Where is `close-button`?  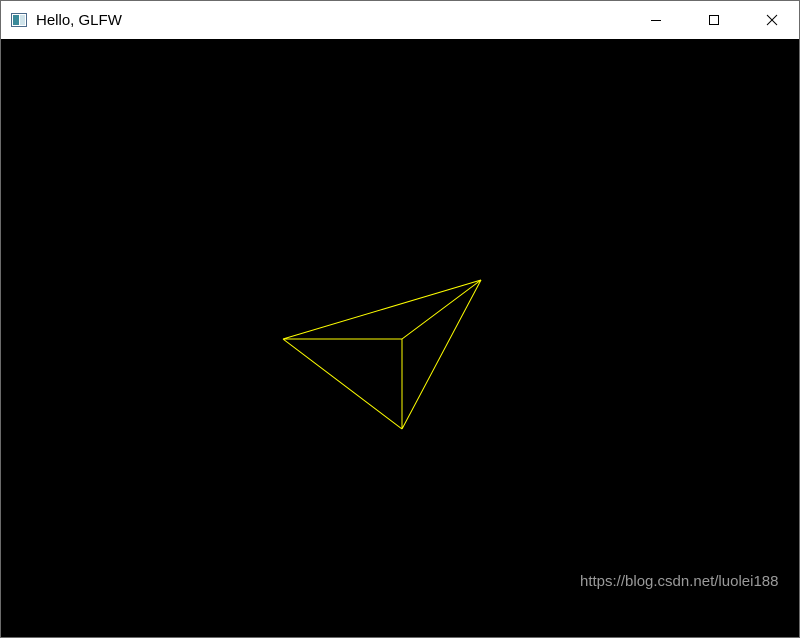 close-button is located at coordinates (772, 20).